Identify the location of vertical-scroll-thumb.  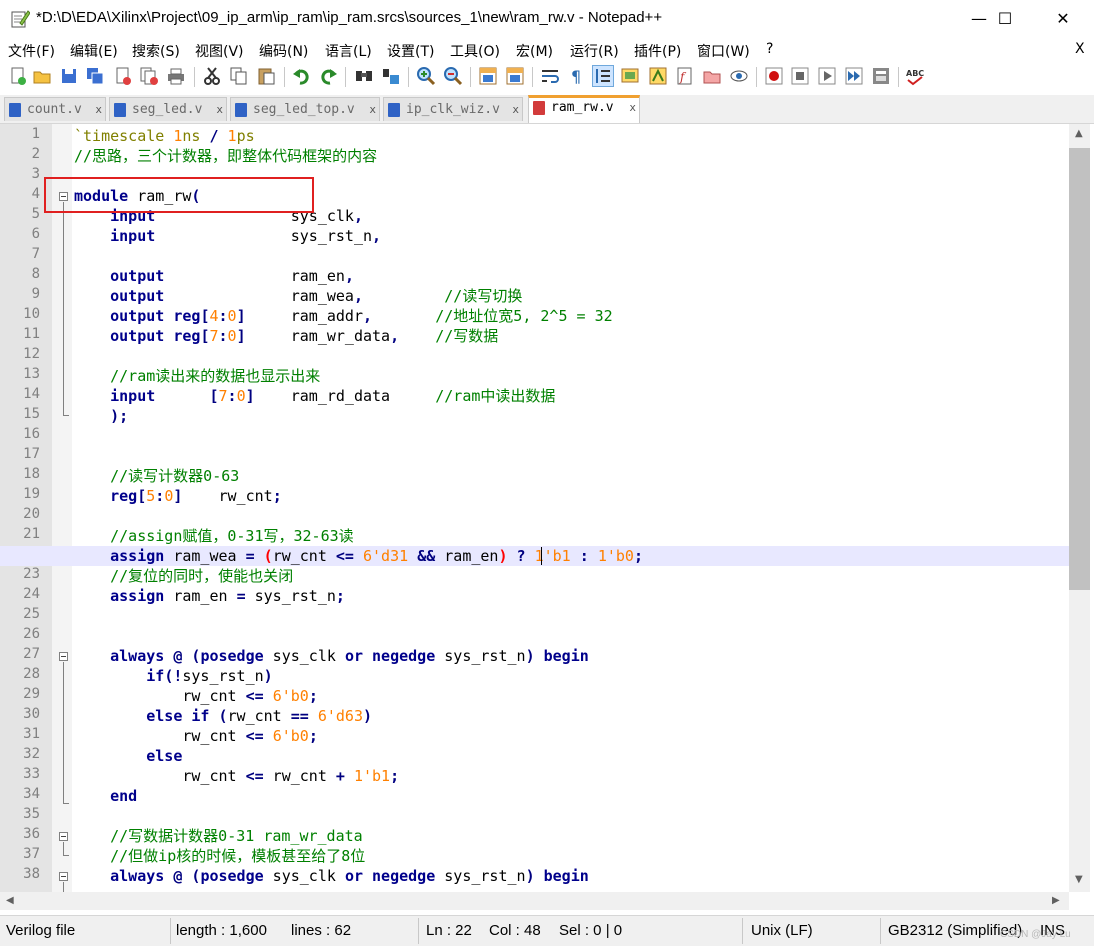
(1079, 369).